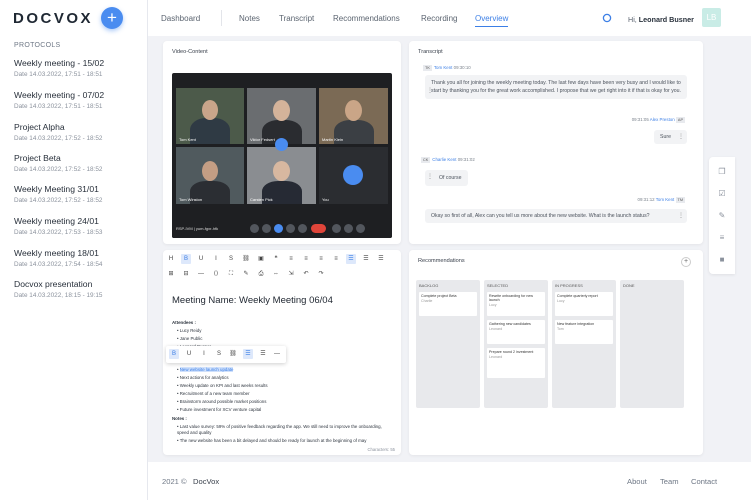 This screenshot has height=500, width=751. I want to click on column-title: BACKLOG, so click(429, 285).